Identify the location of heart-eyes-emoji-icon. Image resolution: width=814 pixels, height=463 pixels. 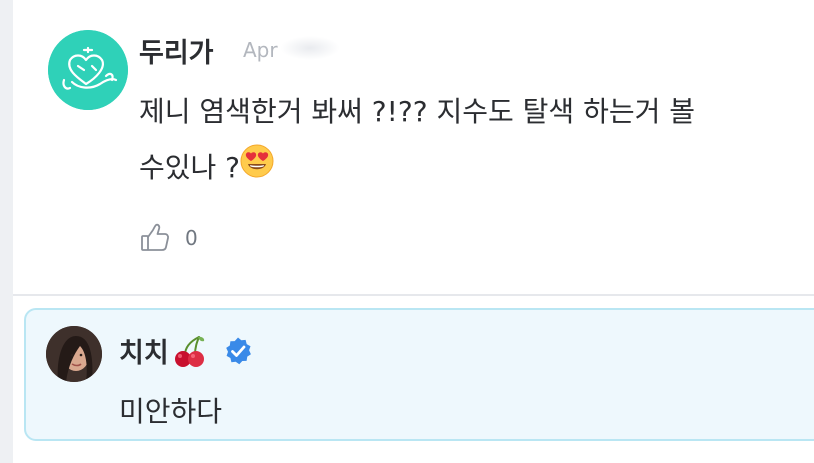
(257, 169).